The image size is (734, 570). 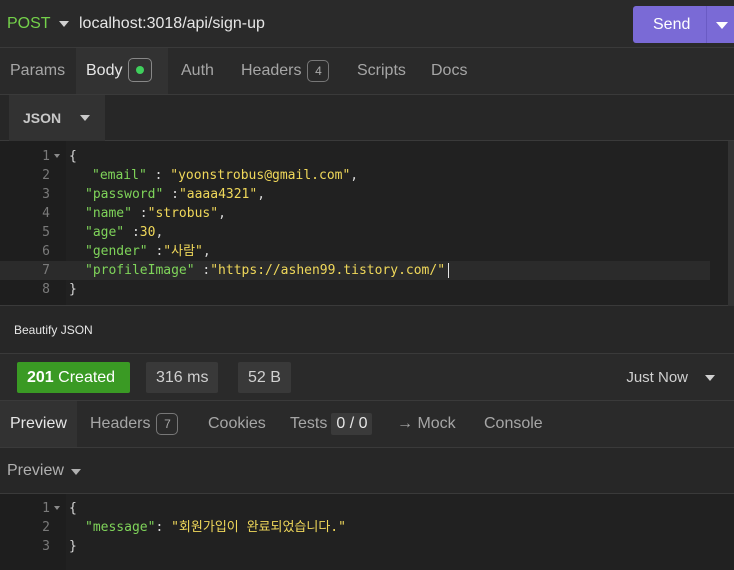 What do you see at coordinates (264, 377) in the screenshot?
I see `response-size: 52 B` at bounding box center [264, 377].